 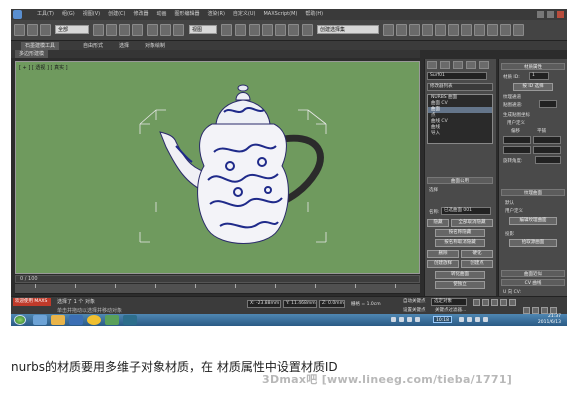 I want to click on motion-tab-icon, so click(x=471, y=65).